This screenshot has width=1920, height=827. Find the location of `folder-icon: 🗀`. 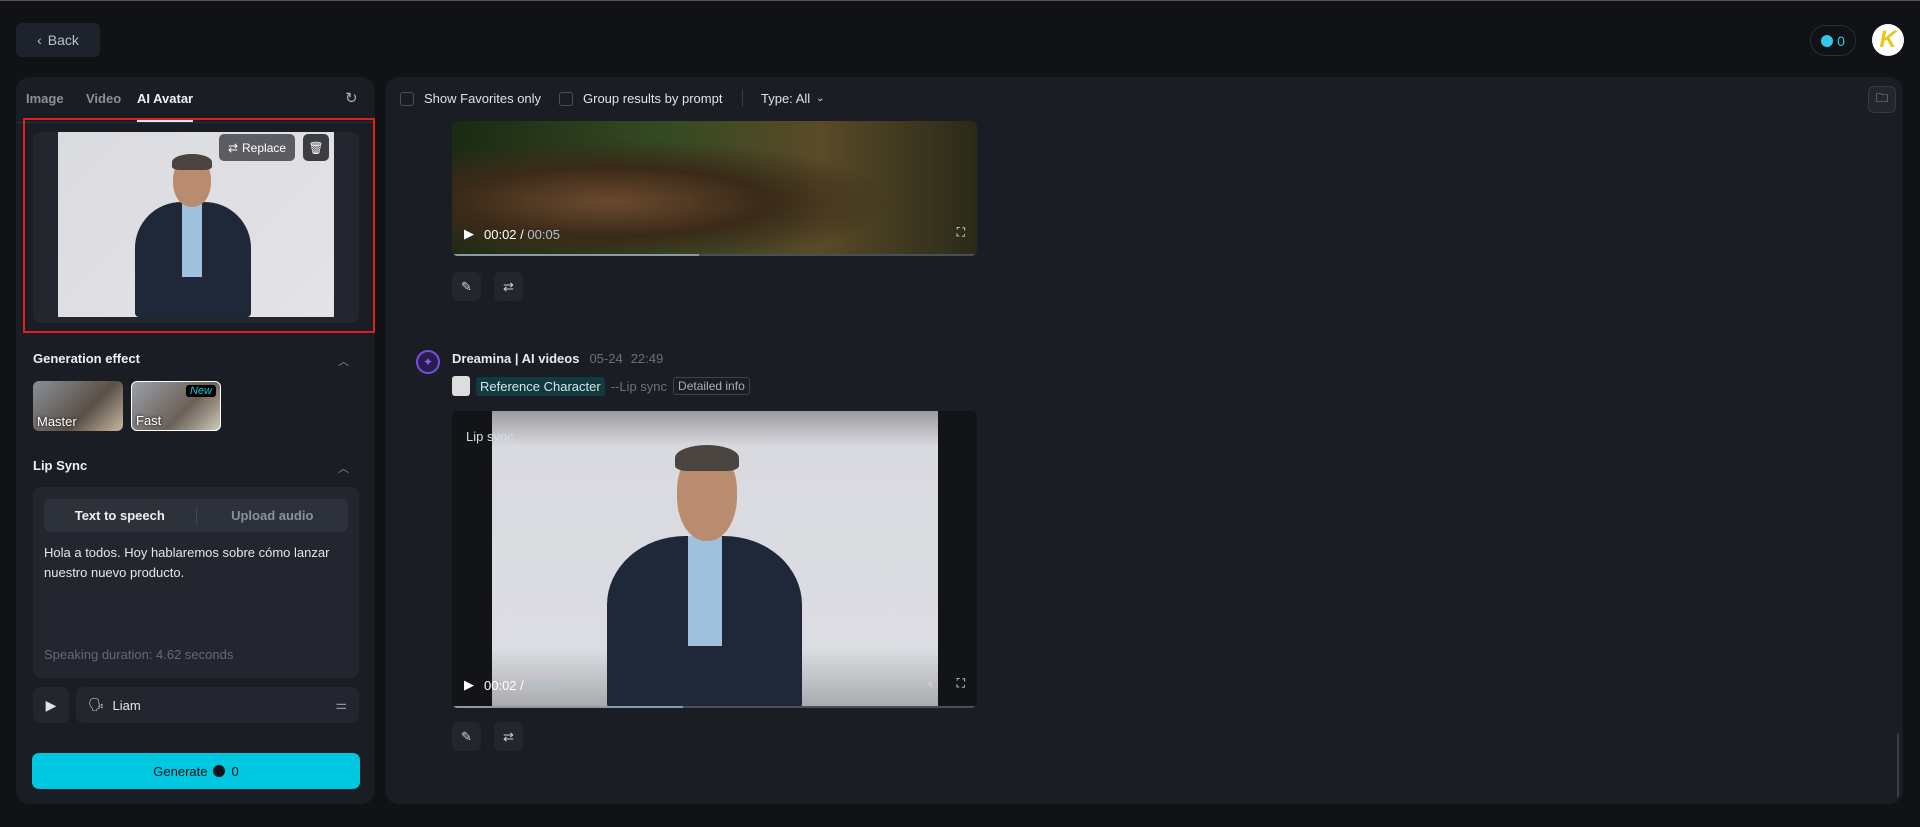

folder-icon: 🗀 is located at coordinates (1881, 98).